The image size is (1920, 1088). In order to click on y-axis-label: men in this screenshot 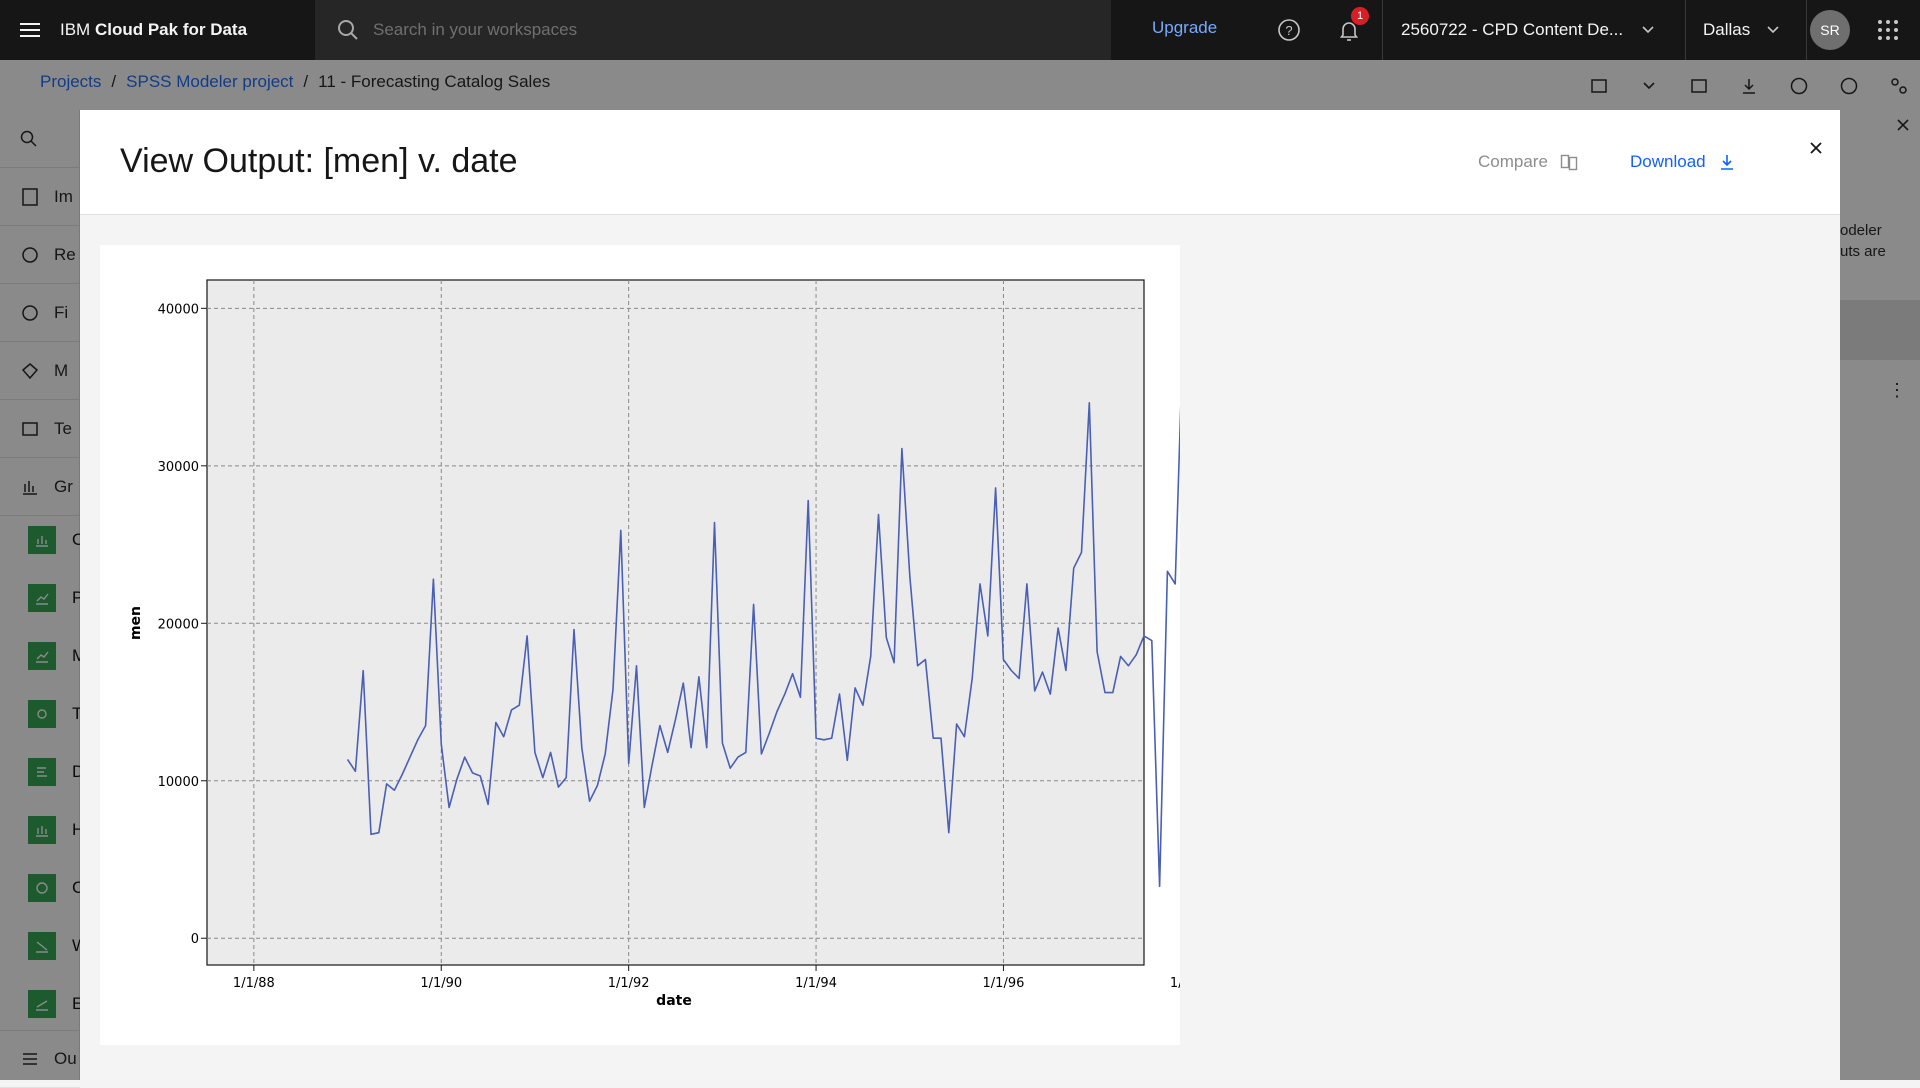, I will do `click(136, 623)`.